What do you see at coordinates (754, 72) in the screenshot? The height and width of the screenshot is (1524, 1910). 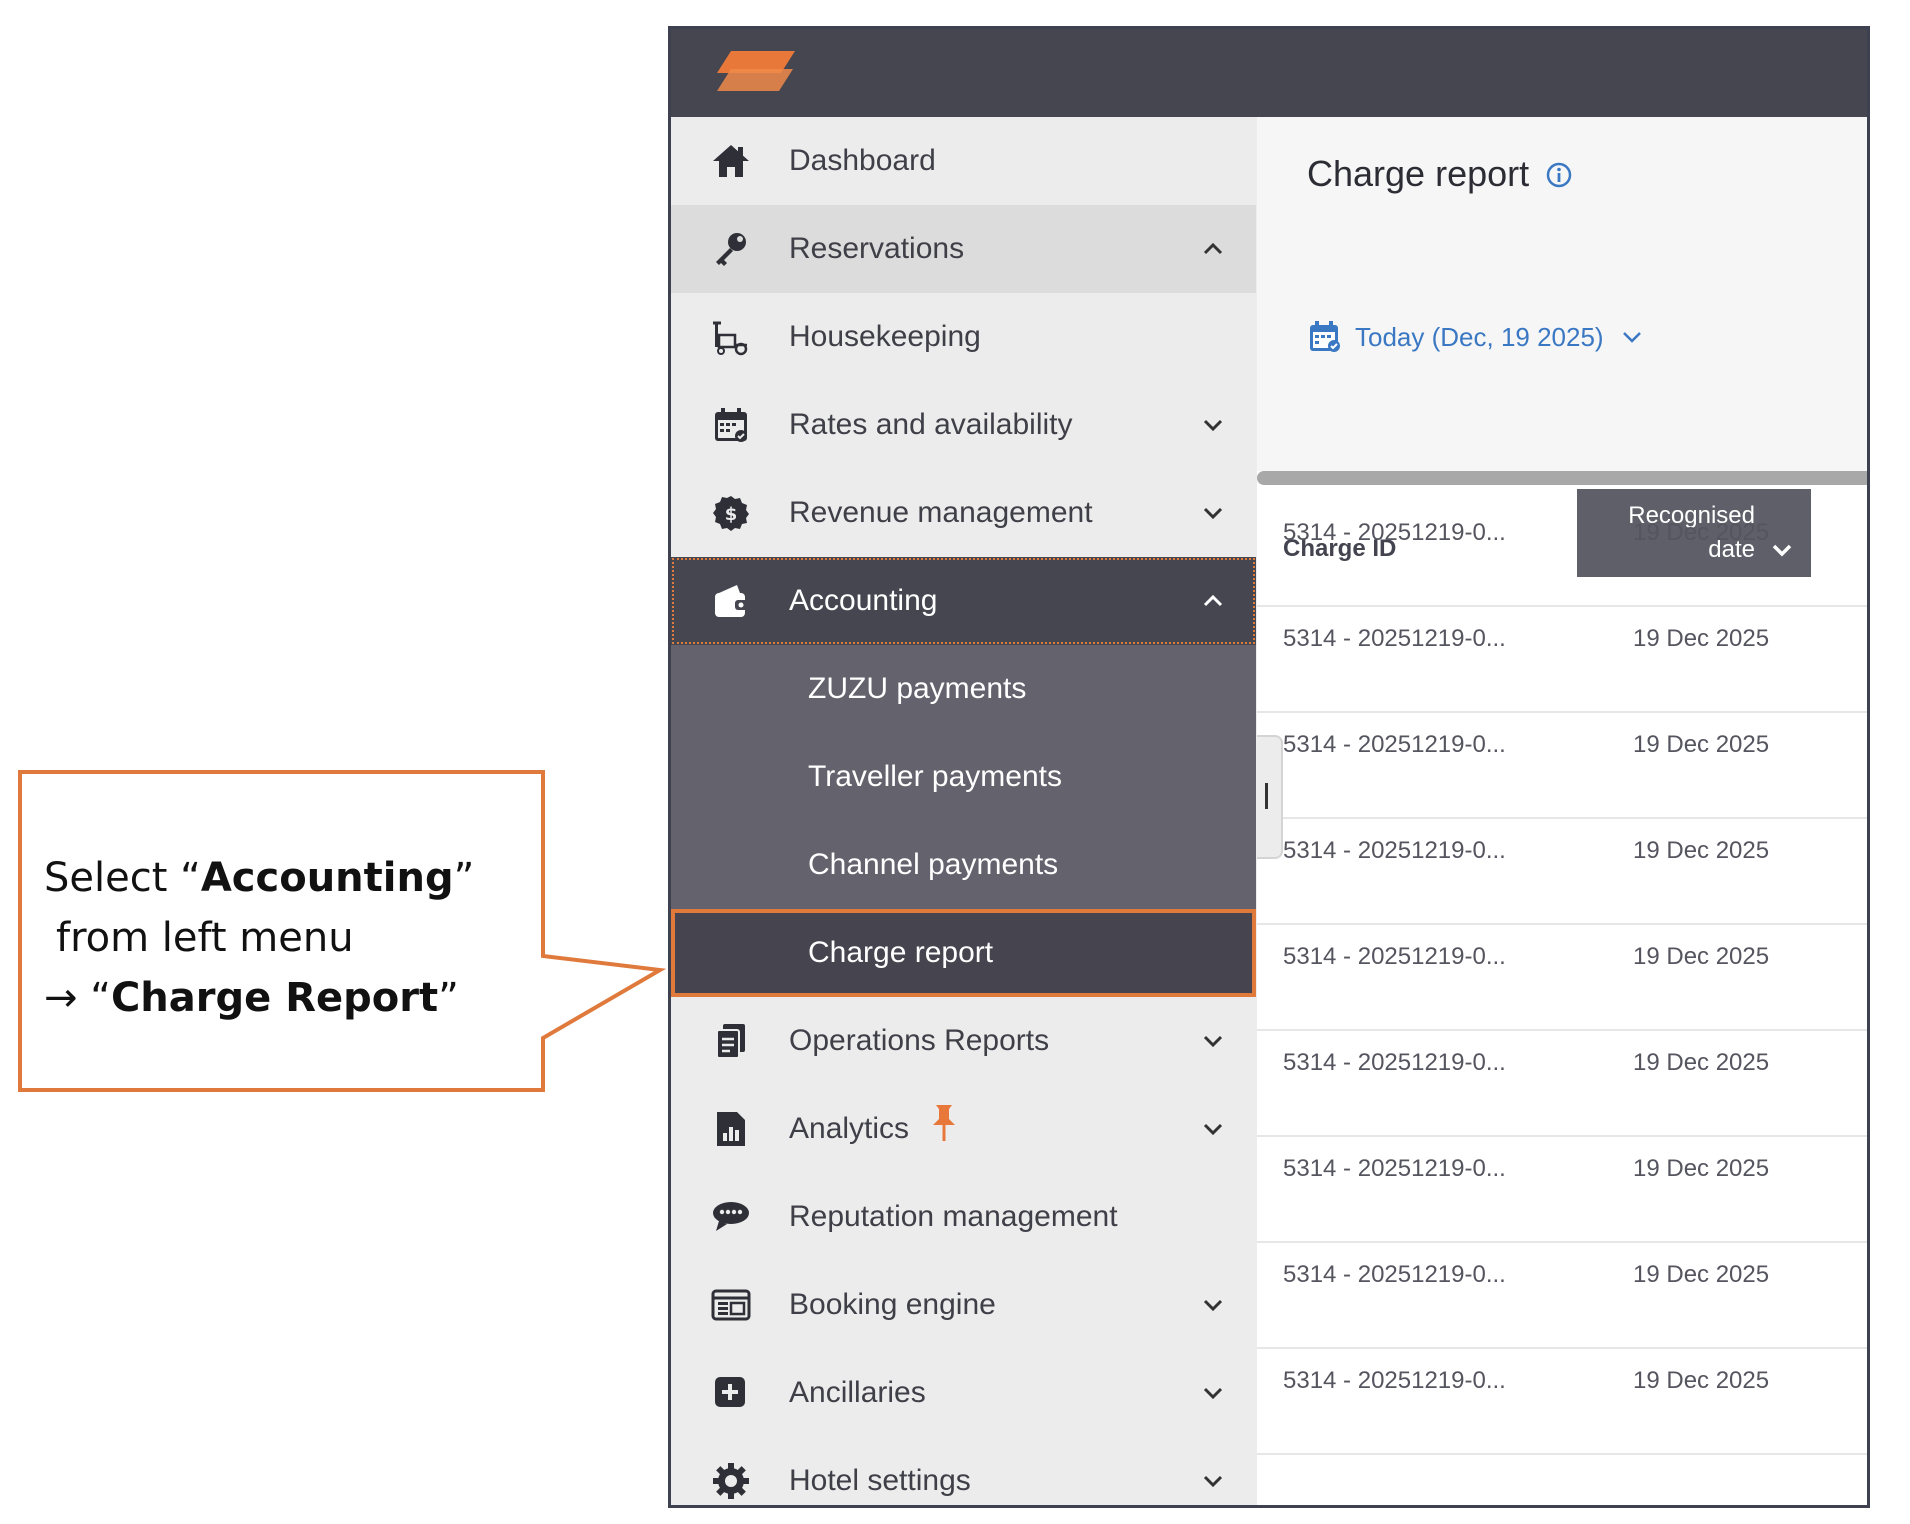 I see `layered-logo-icon` at bounding box center [754, 72].